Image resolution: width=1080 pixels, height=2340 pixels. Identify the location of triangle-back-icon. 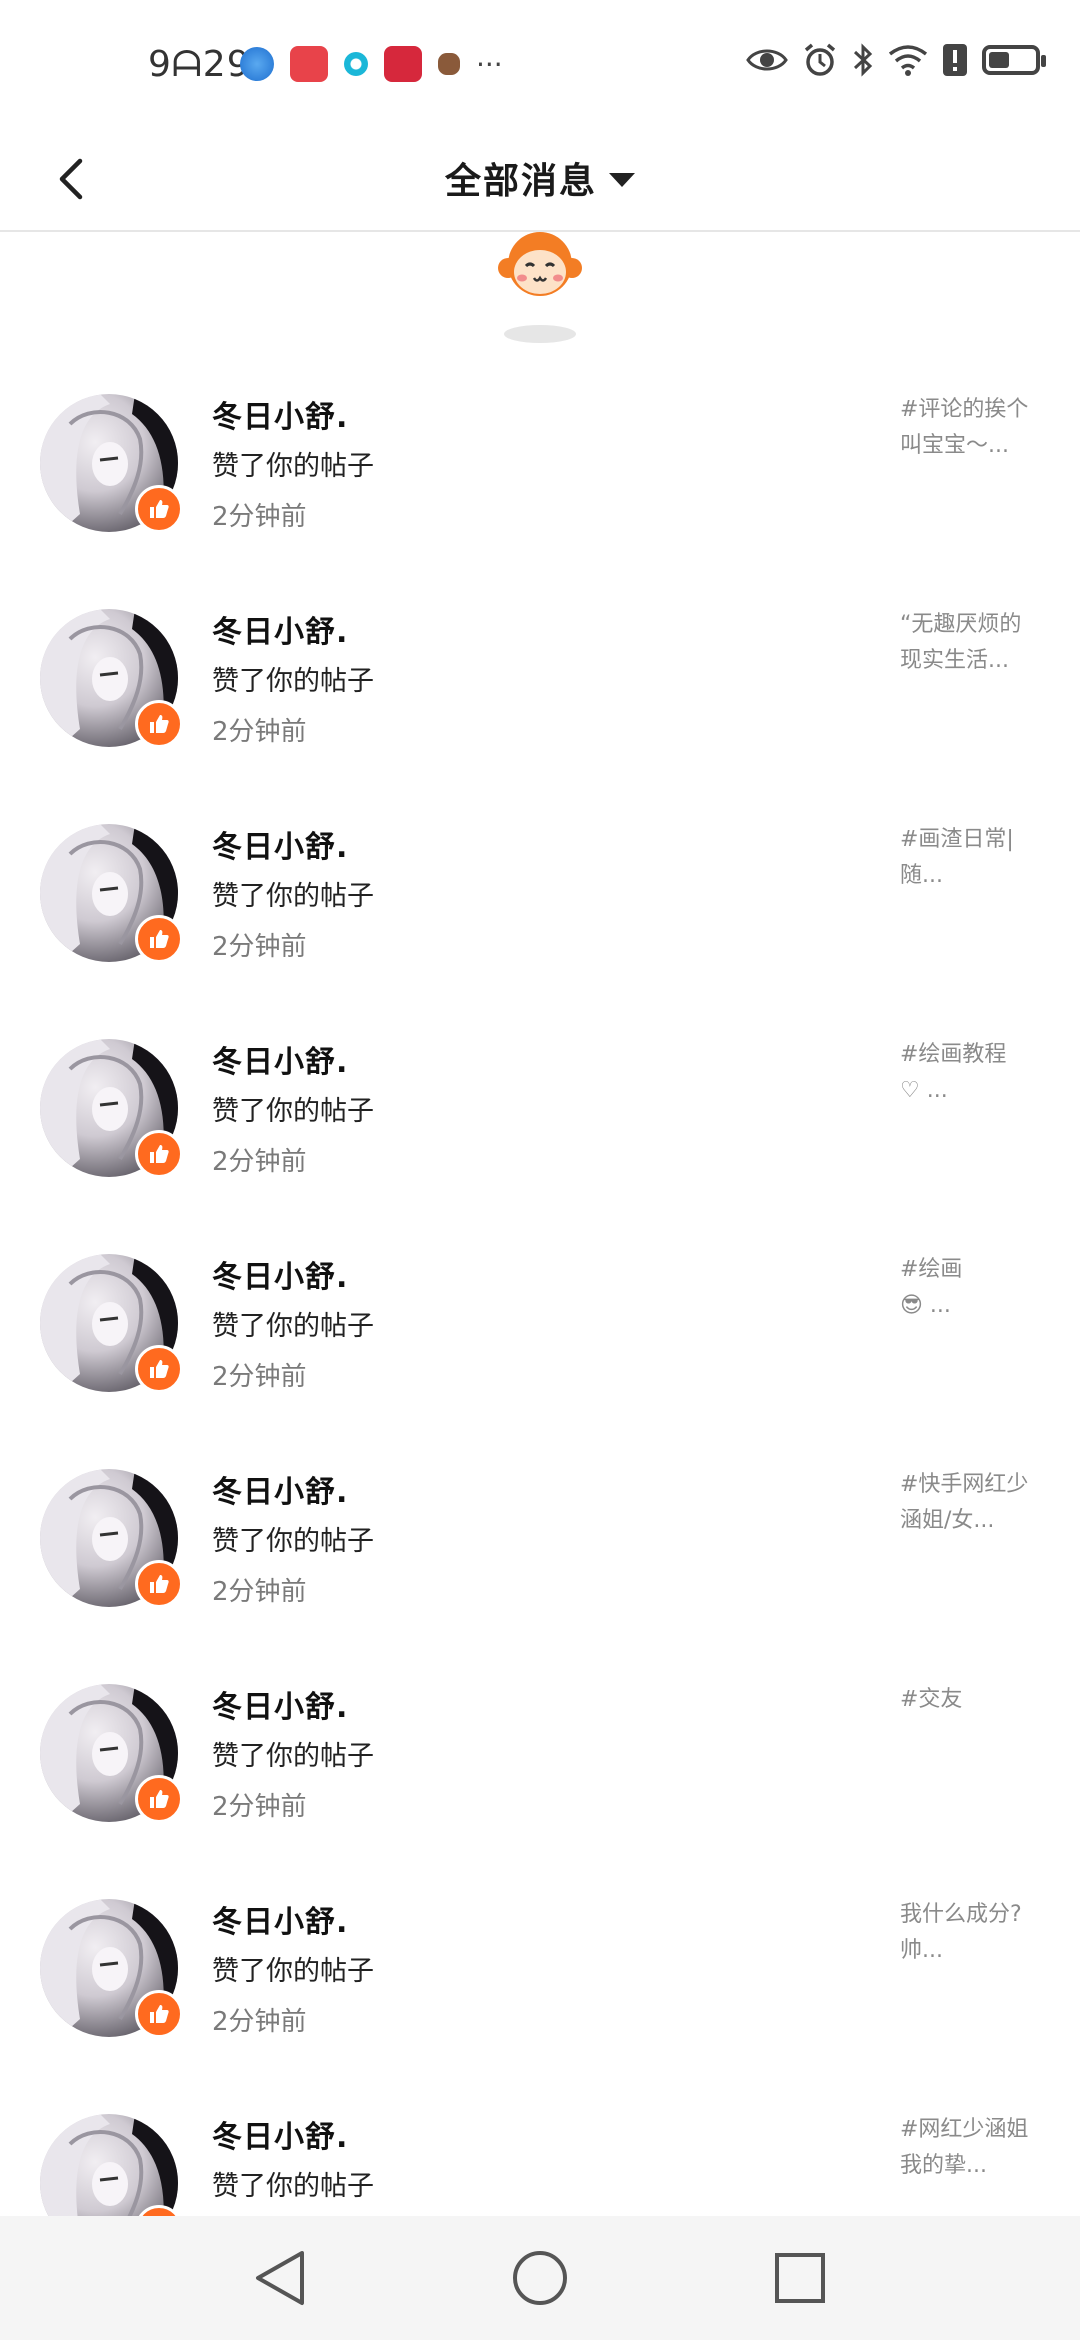
(280, 2278).